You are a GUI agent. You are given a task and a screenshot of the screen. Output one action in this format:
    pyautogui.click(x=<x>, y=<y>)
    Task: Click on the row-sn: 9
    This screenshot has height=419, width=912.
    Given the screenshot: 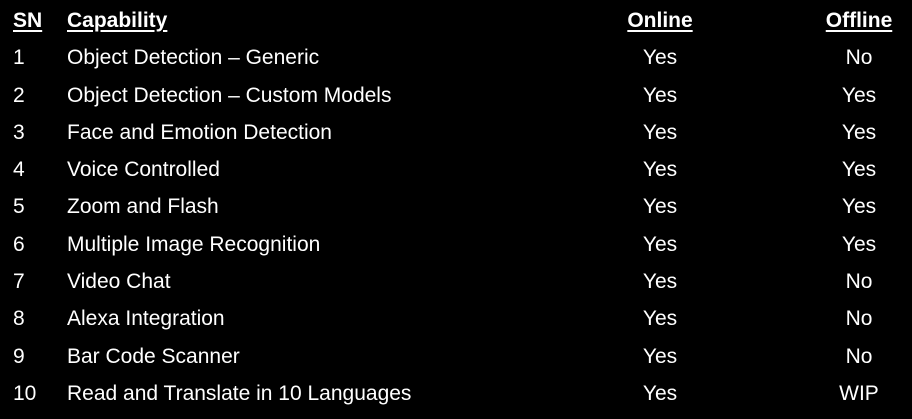 What is the action you would take?
    pyautogui.click(x=19, y=356)
    